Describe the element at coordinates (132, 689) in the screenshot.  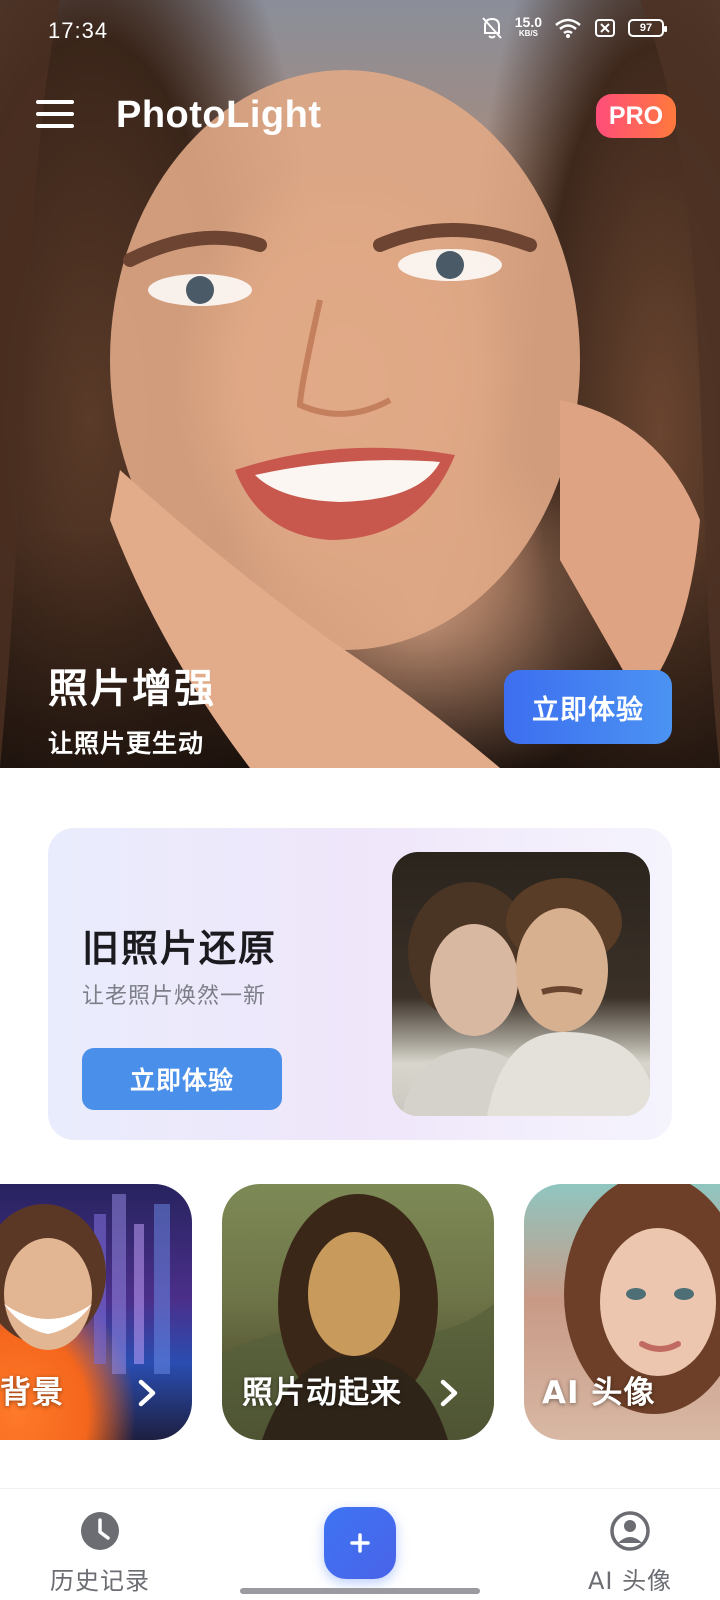
I see `hero-title: 照片增强` at that location.